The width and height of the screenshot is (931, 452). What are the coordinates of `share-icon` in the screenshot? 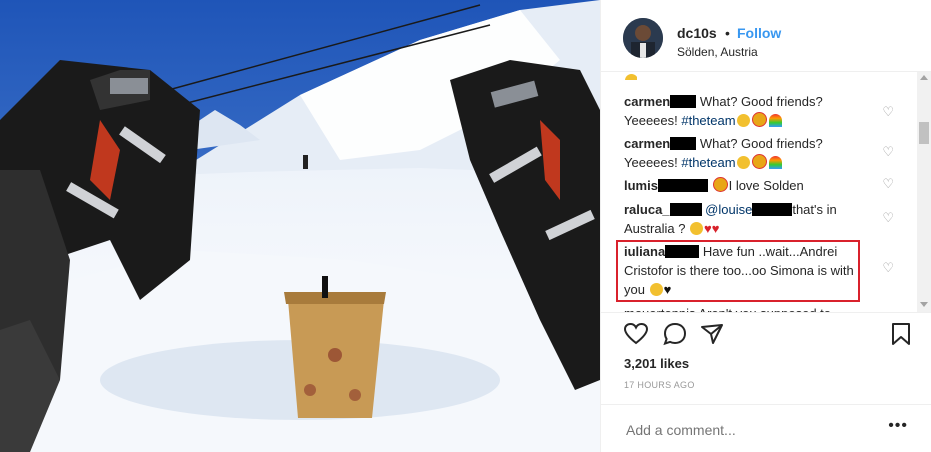 It's located at (712, 334).